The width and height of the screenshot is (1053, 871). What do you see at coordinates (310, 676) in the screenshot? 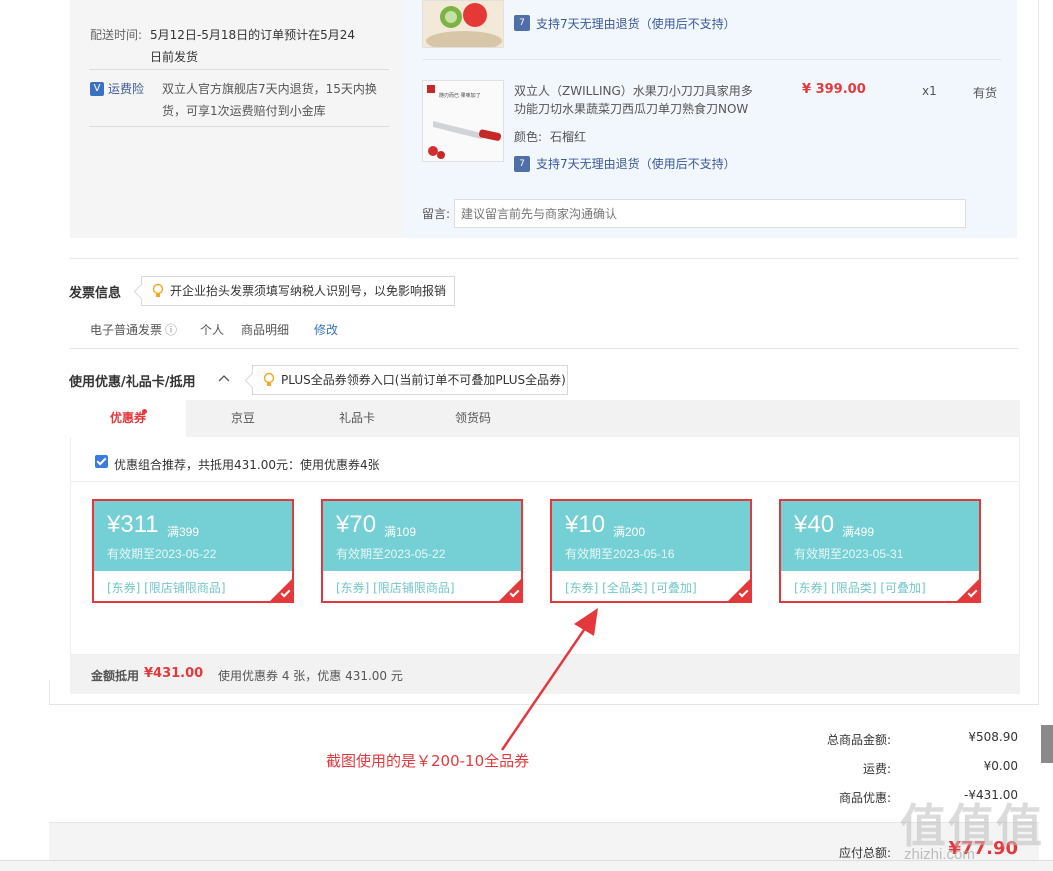
I see `summary-text: 使用优惠券 4 张，优惠 431.00 元` at bounding box center [310, 676].